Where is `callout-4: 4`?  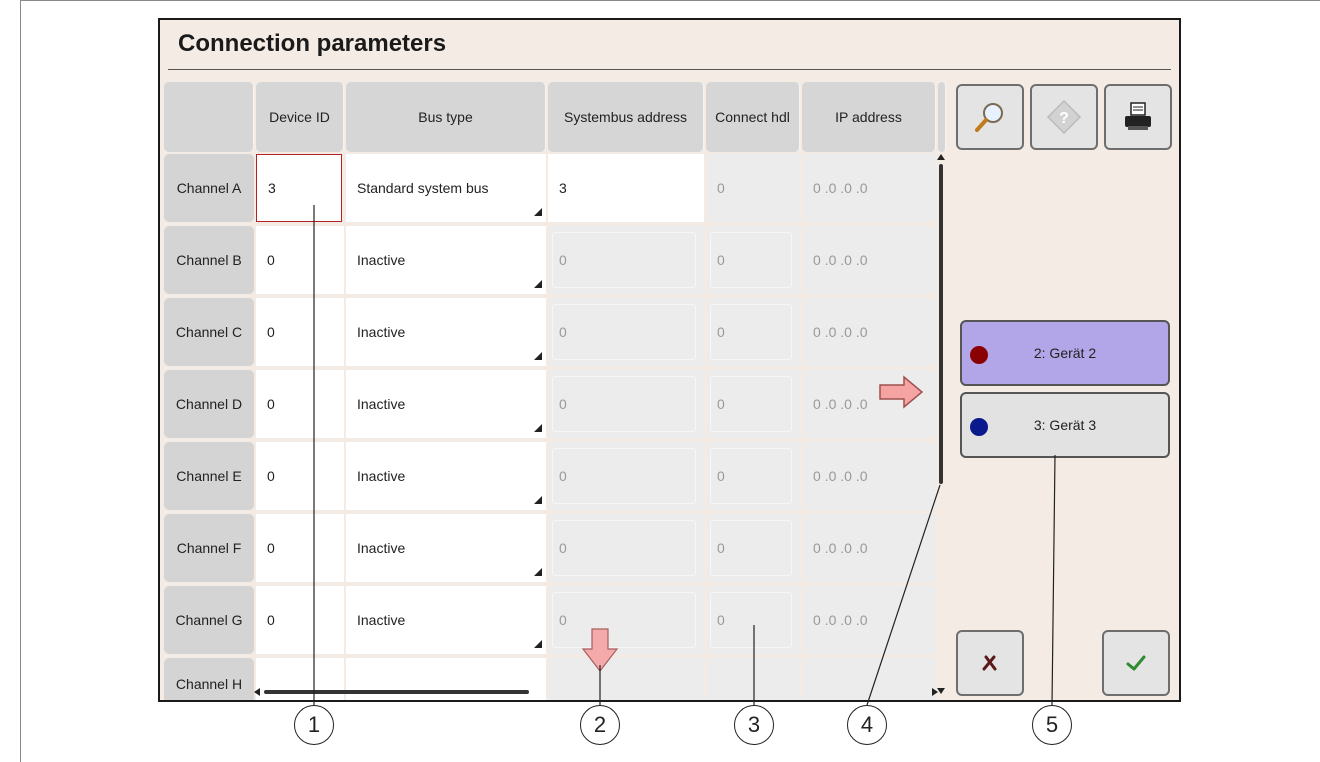 callout-4: 4 is located at coordinates (867, 725).